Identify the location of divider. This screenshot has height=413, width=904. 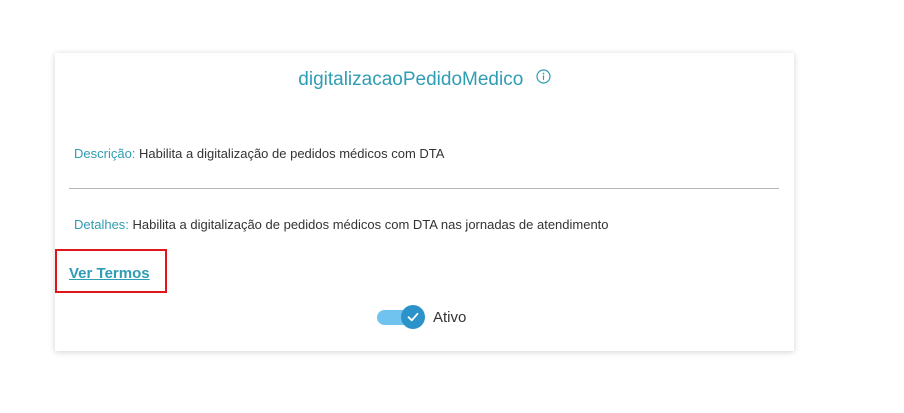
(424, 188).